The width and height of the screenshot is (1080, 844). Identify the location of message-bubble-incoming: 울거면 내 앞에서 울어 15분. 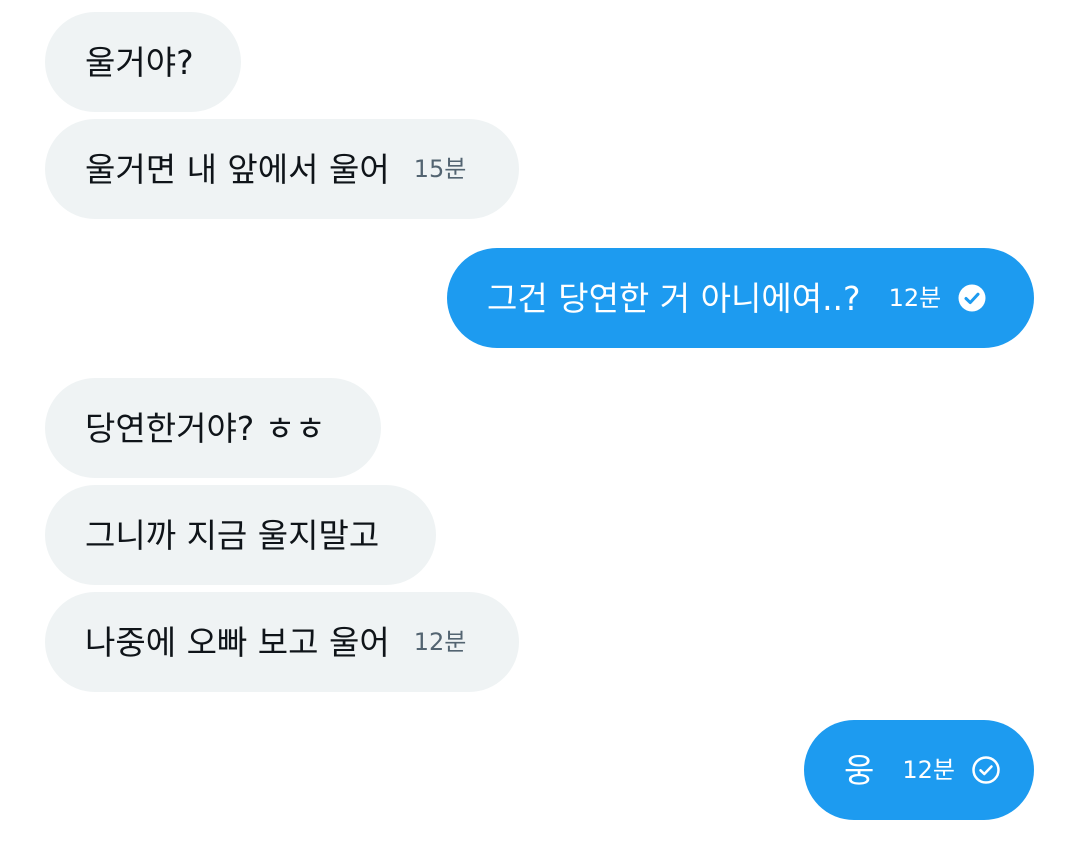
(282, 169).